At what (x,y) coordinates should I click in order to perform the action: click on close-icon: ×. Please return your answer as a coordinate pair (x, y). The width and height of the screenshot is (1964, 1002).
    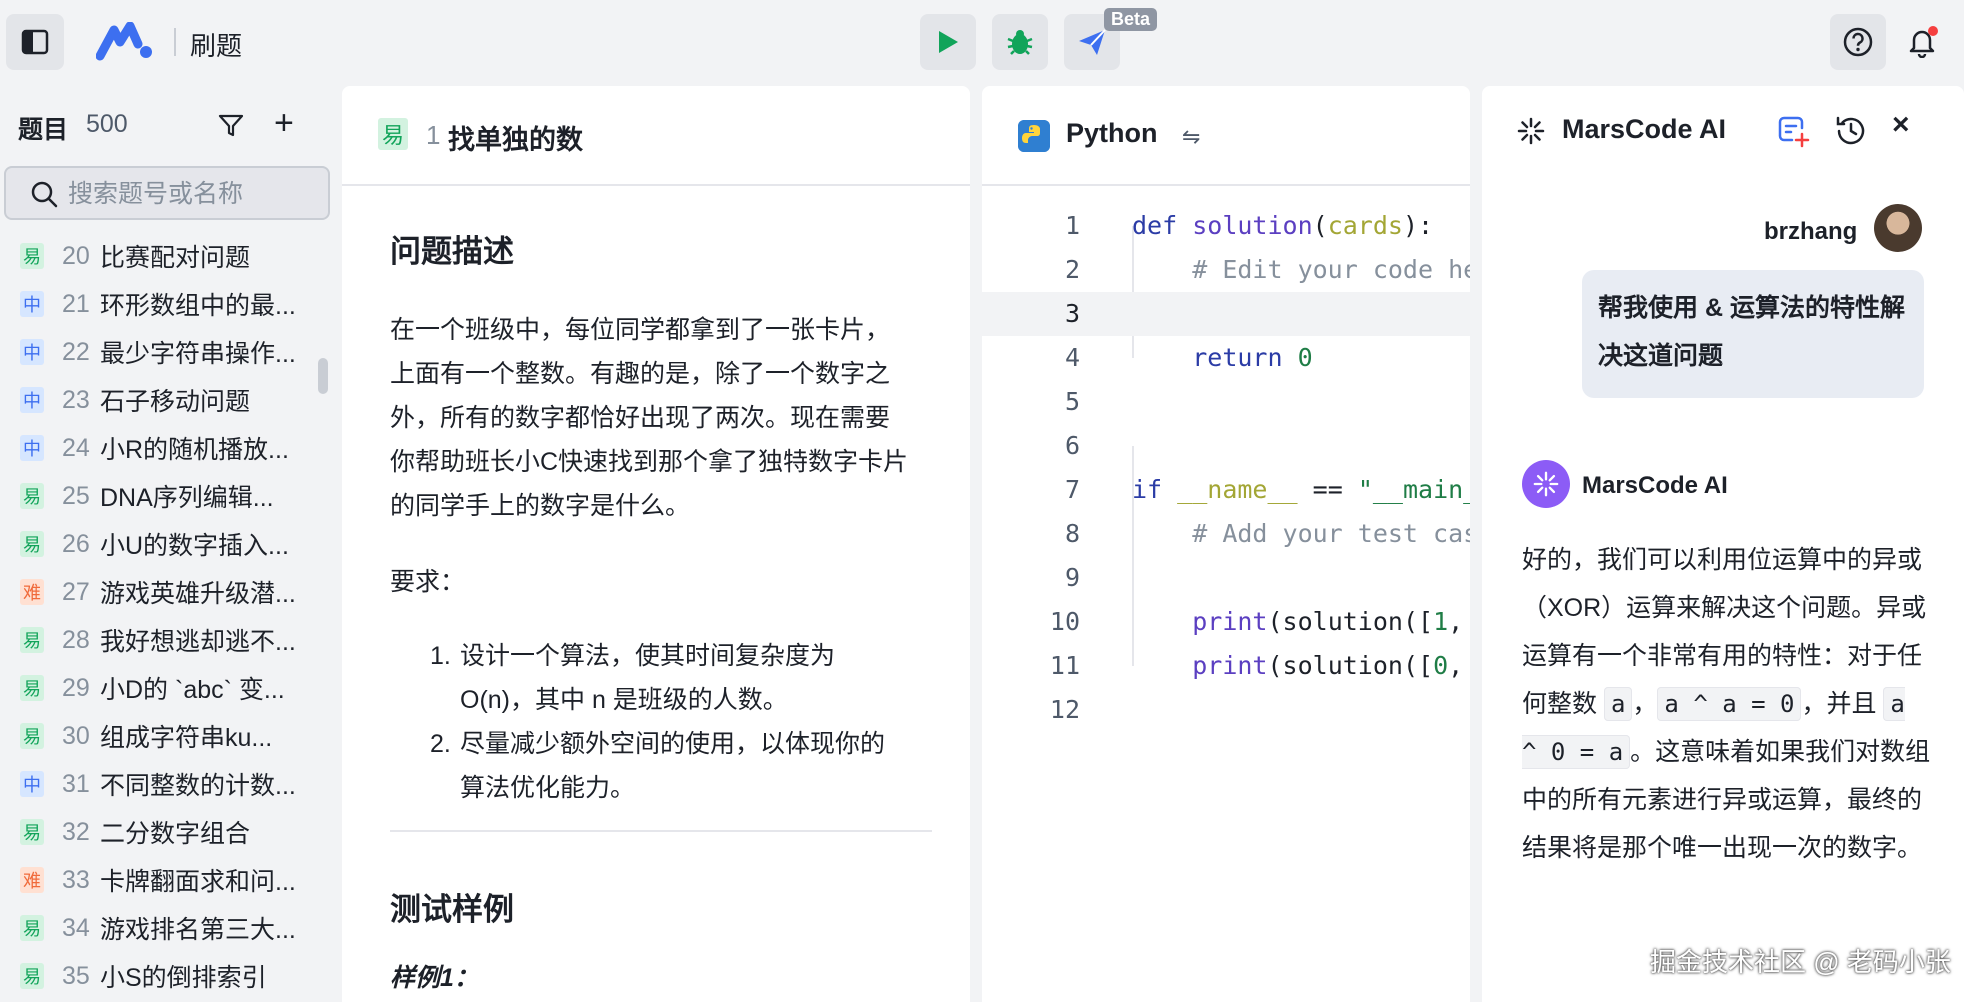
    Looking at the image, I should click on (1901, 125).